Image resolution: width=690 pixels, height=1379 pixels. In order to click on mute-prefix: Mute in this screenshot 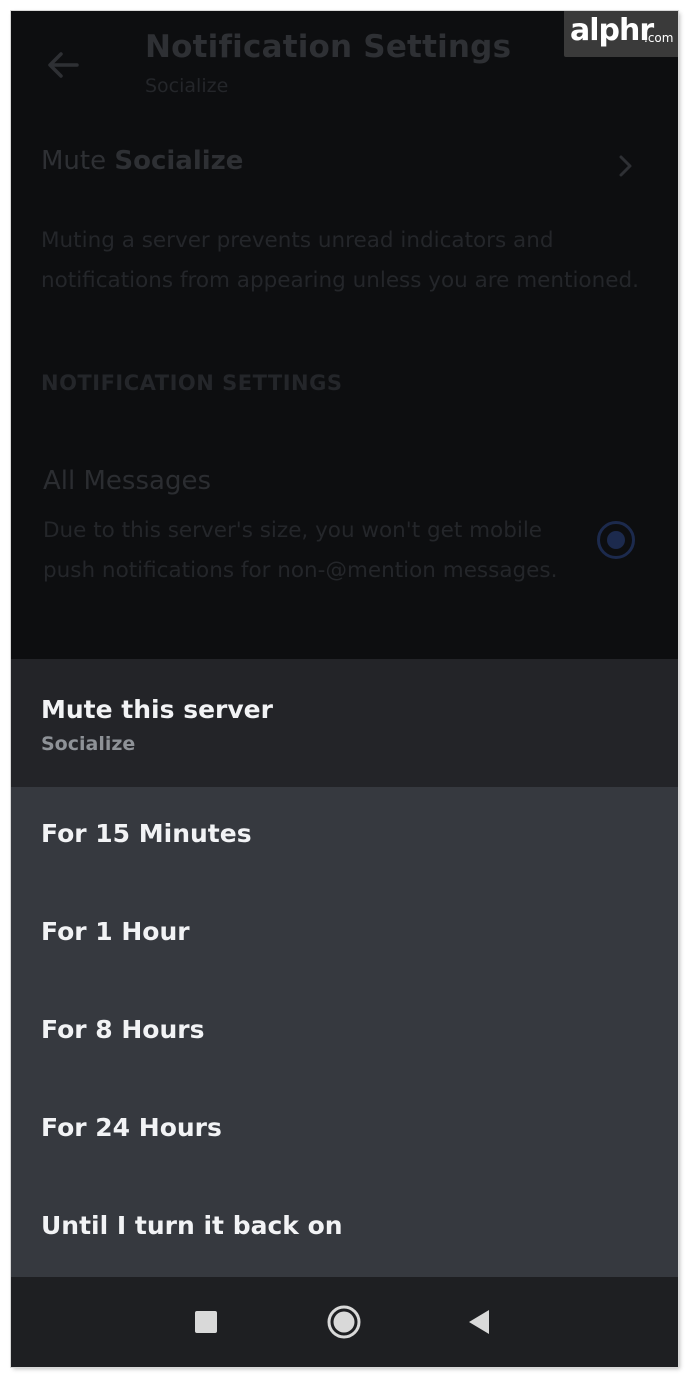, I will do `click(78, 161)`.